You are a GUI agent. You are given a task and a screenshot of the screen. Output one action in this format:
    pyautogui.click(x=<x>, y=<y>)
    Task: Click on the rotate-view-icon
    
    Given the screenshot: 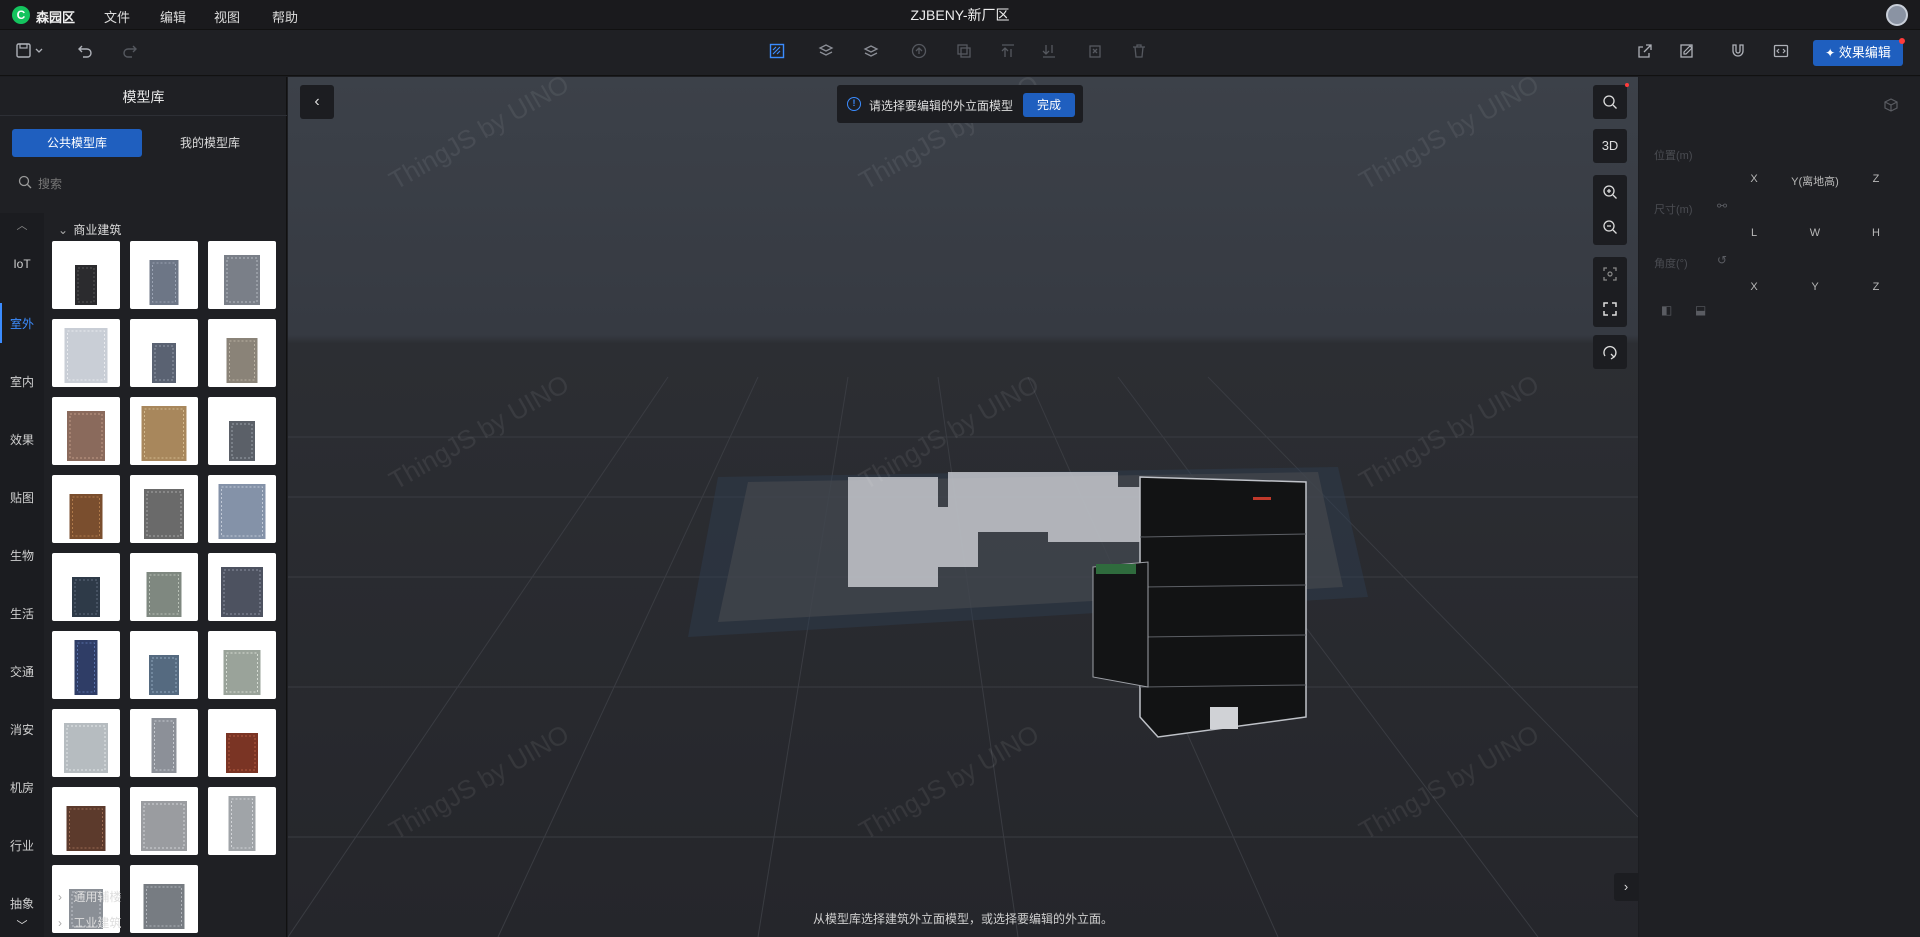 What is the action you would take?
    pyautogui.click(x=1610, y=352)
    